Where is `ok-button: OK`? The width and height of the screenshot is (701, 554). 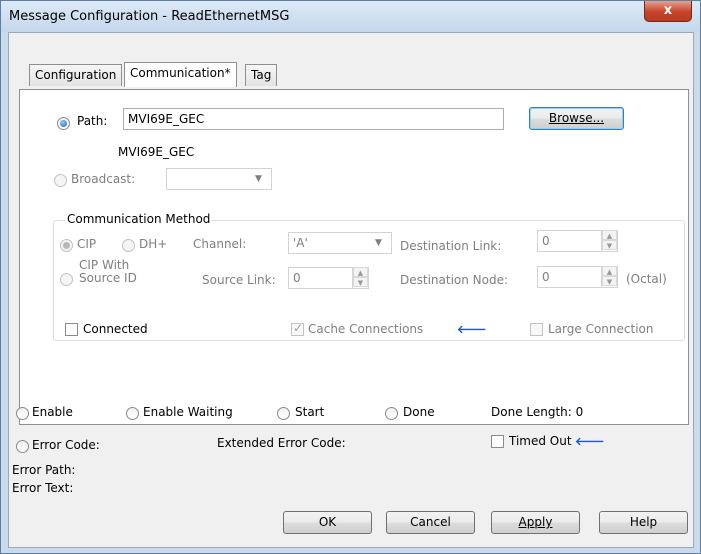
ok-button: OK is located at coordinates (327, 522).